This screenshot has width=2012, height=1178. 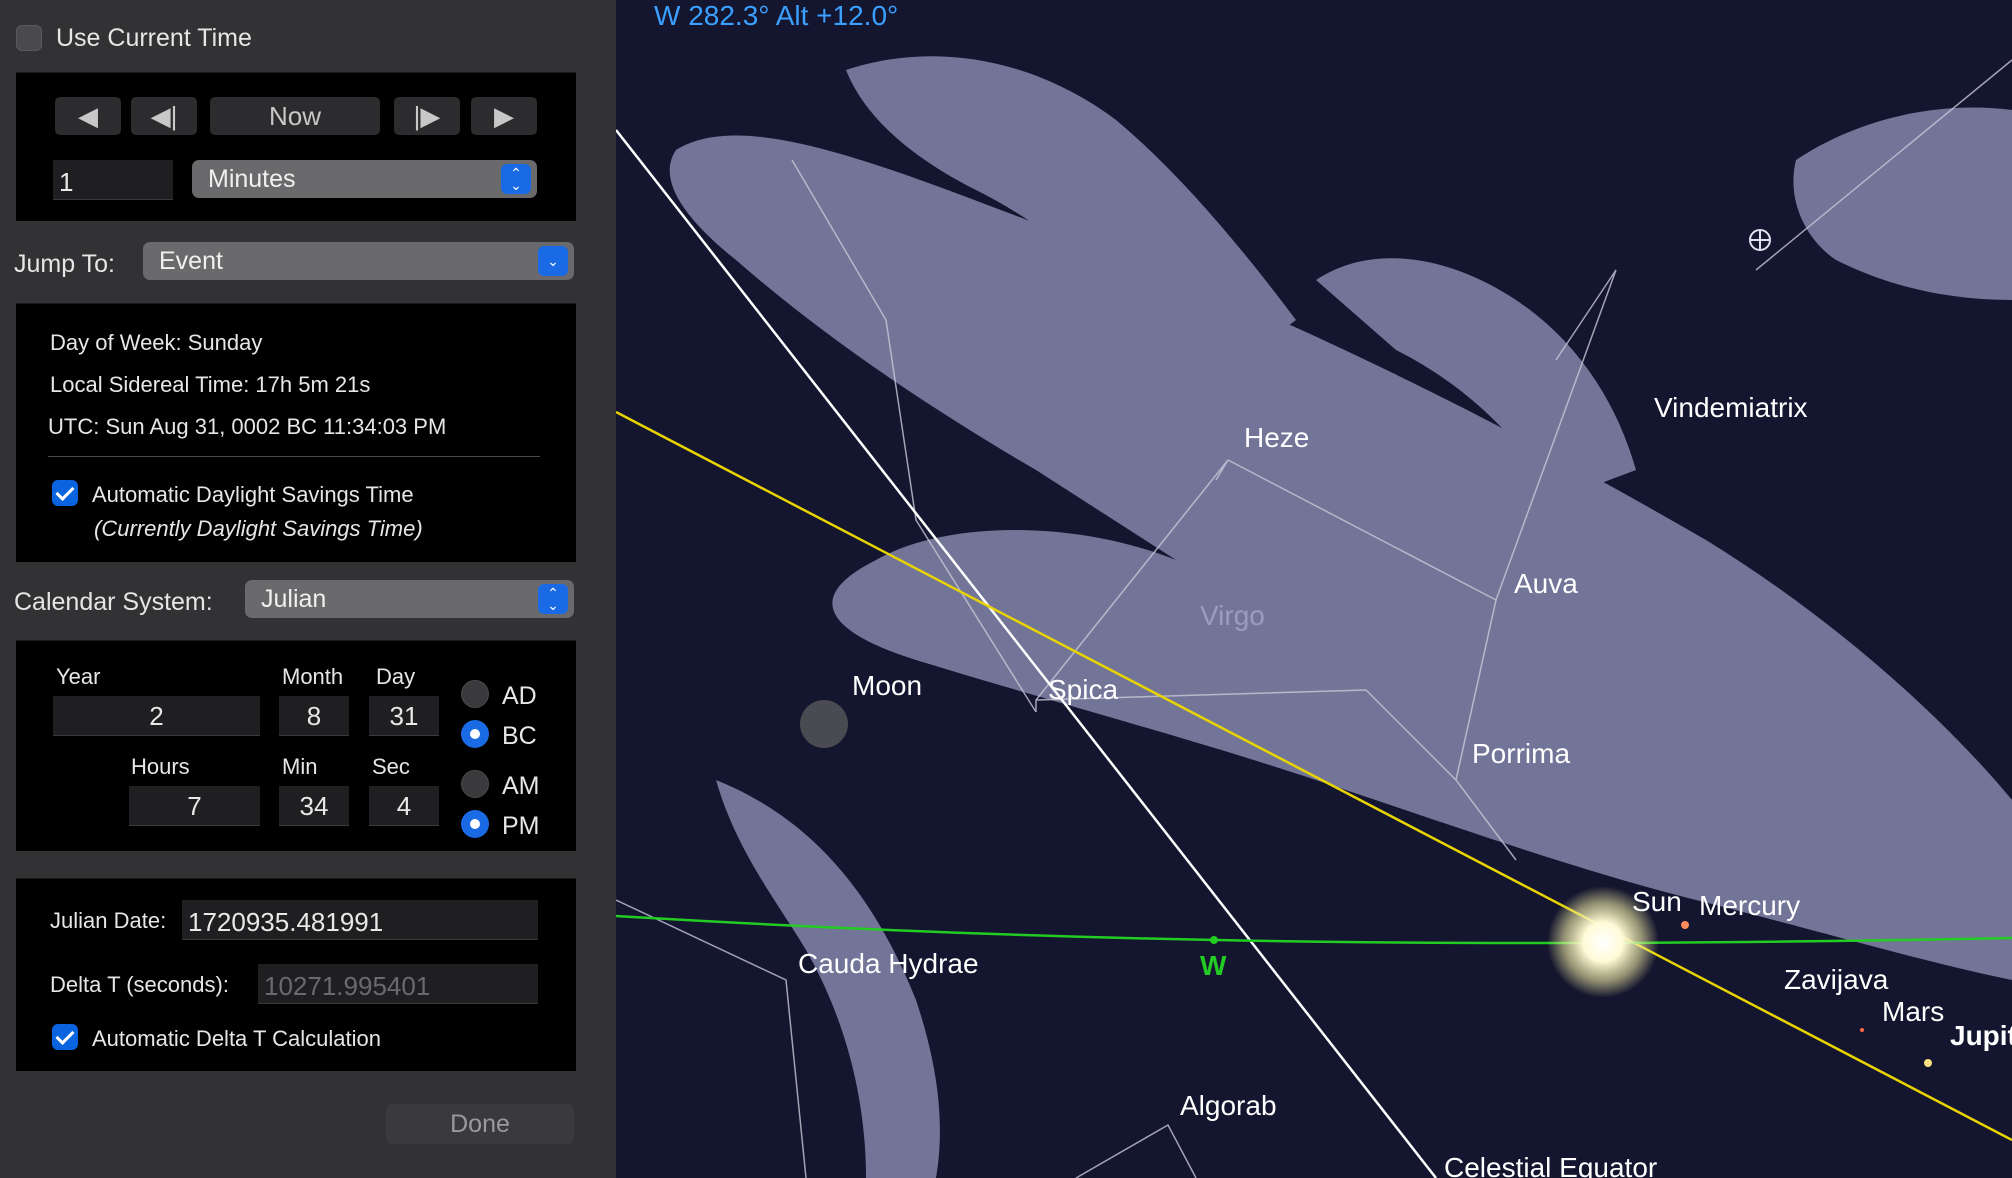 What do you see at coordinates (194, 806) in the screenshot?
I see `hours-field: 7` at bounding box center [194, 806].